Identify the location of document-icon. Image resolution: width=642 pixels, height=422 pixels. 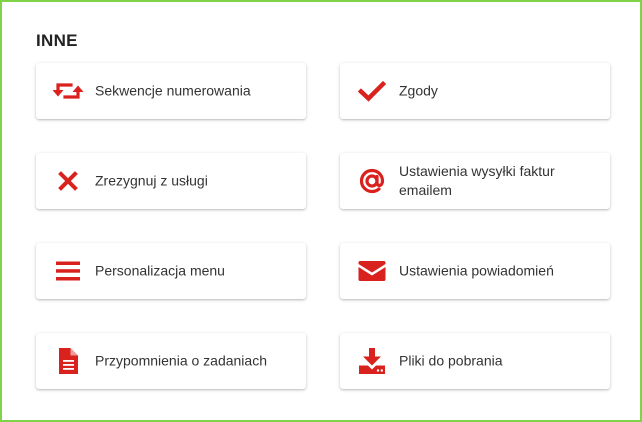
(68, 361).